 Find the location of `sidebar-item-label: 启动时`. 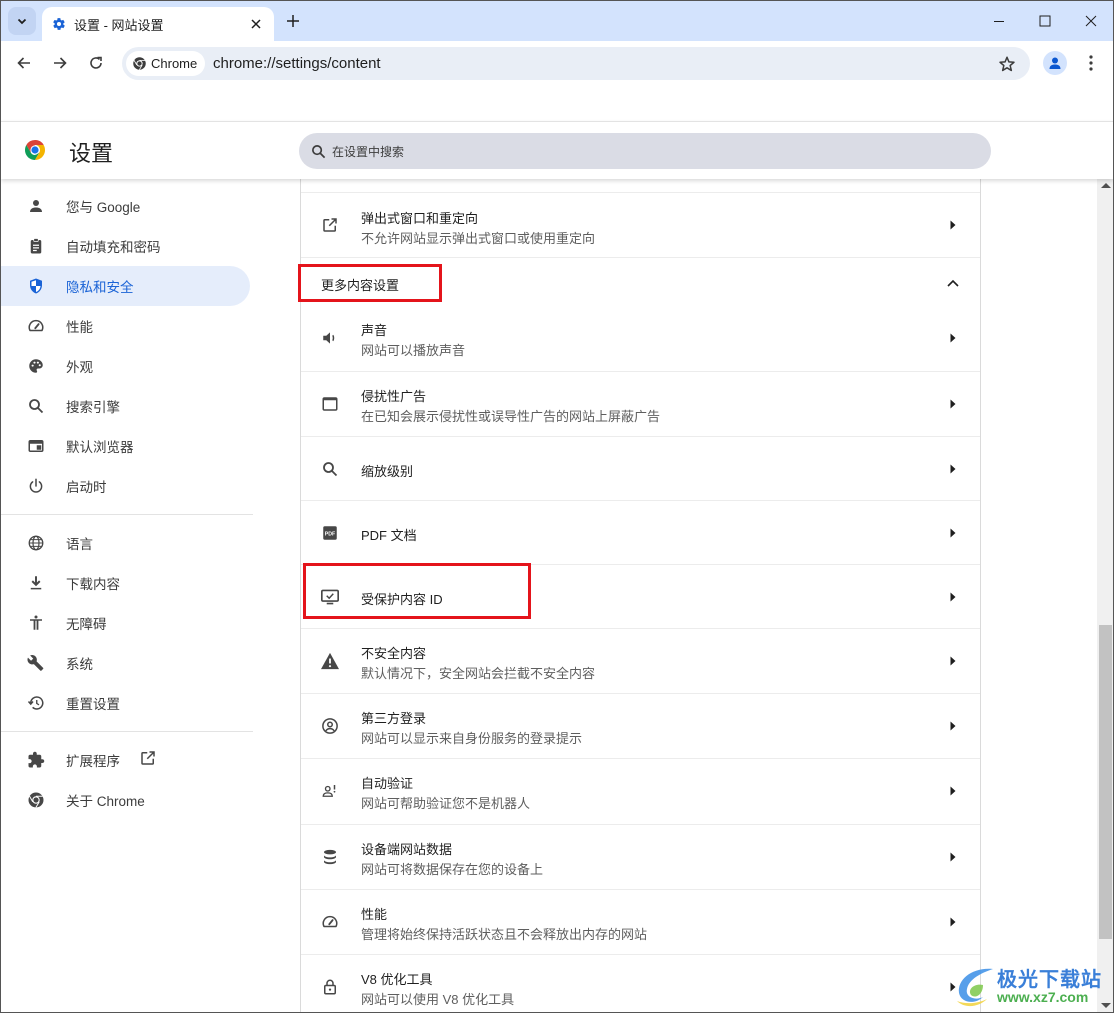

sidebar-item-label: 启动时 is located at coordinates (86, 487).